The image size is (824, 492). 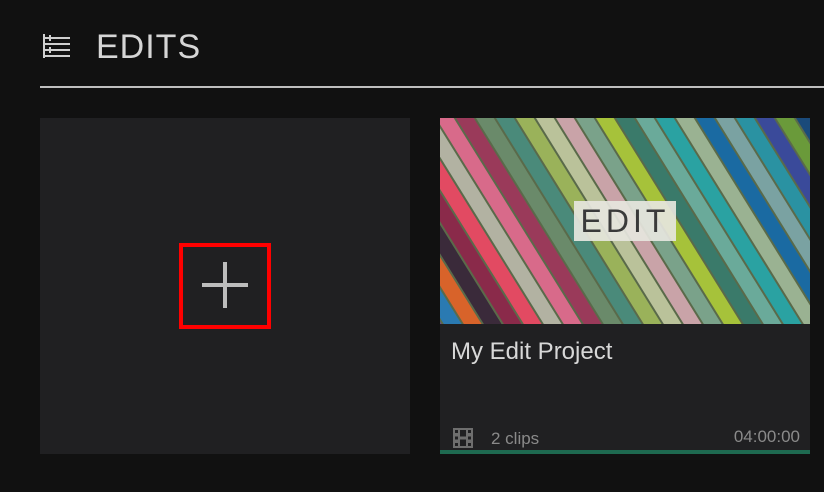 I want to click on edits-list-icon, so click(x=57, y=46).